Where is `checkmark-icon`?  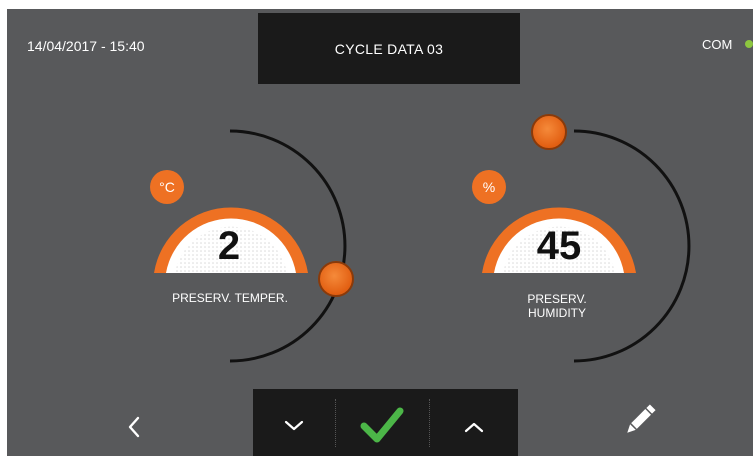 checkmark-icon is located at coordinates (382, 425).